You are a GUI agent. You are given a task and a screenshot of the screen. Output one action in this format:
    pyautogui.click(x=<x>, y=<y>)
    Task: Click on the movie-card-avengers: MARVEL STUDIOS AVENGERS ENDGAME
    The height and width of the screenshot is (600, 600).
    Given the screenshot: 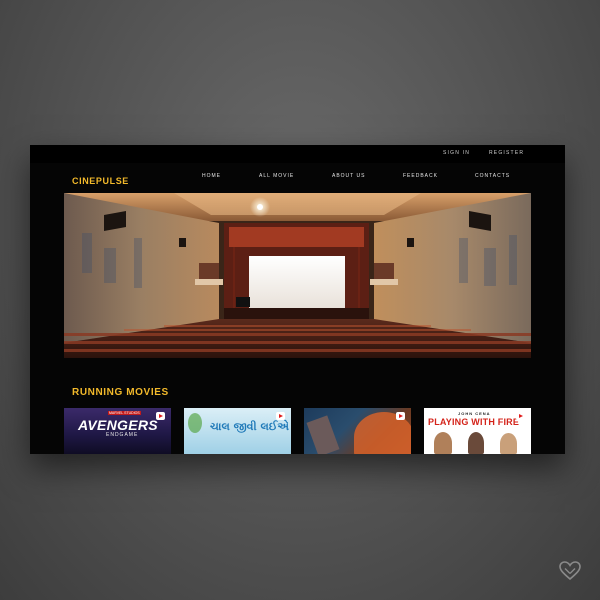 What is the action you would take?
    pyautogui.click(x=117, y=431)
    